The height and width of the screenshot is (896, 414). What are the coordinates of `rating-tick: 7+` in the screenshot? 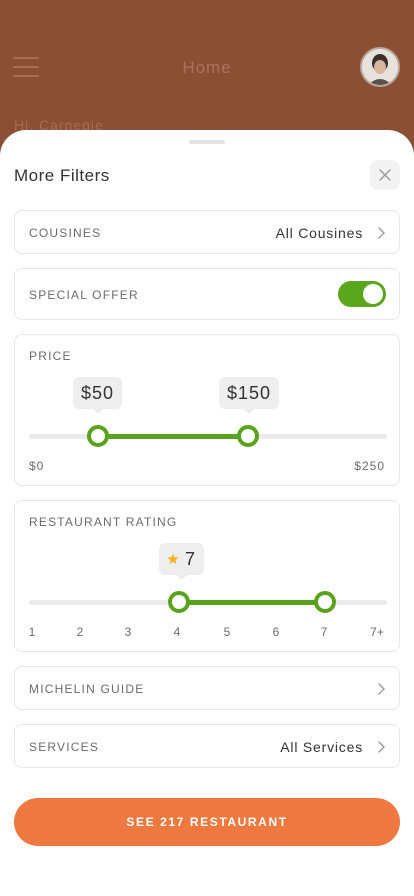 It's located at (377, 632).